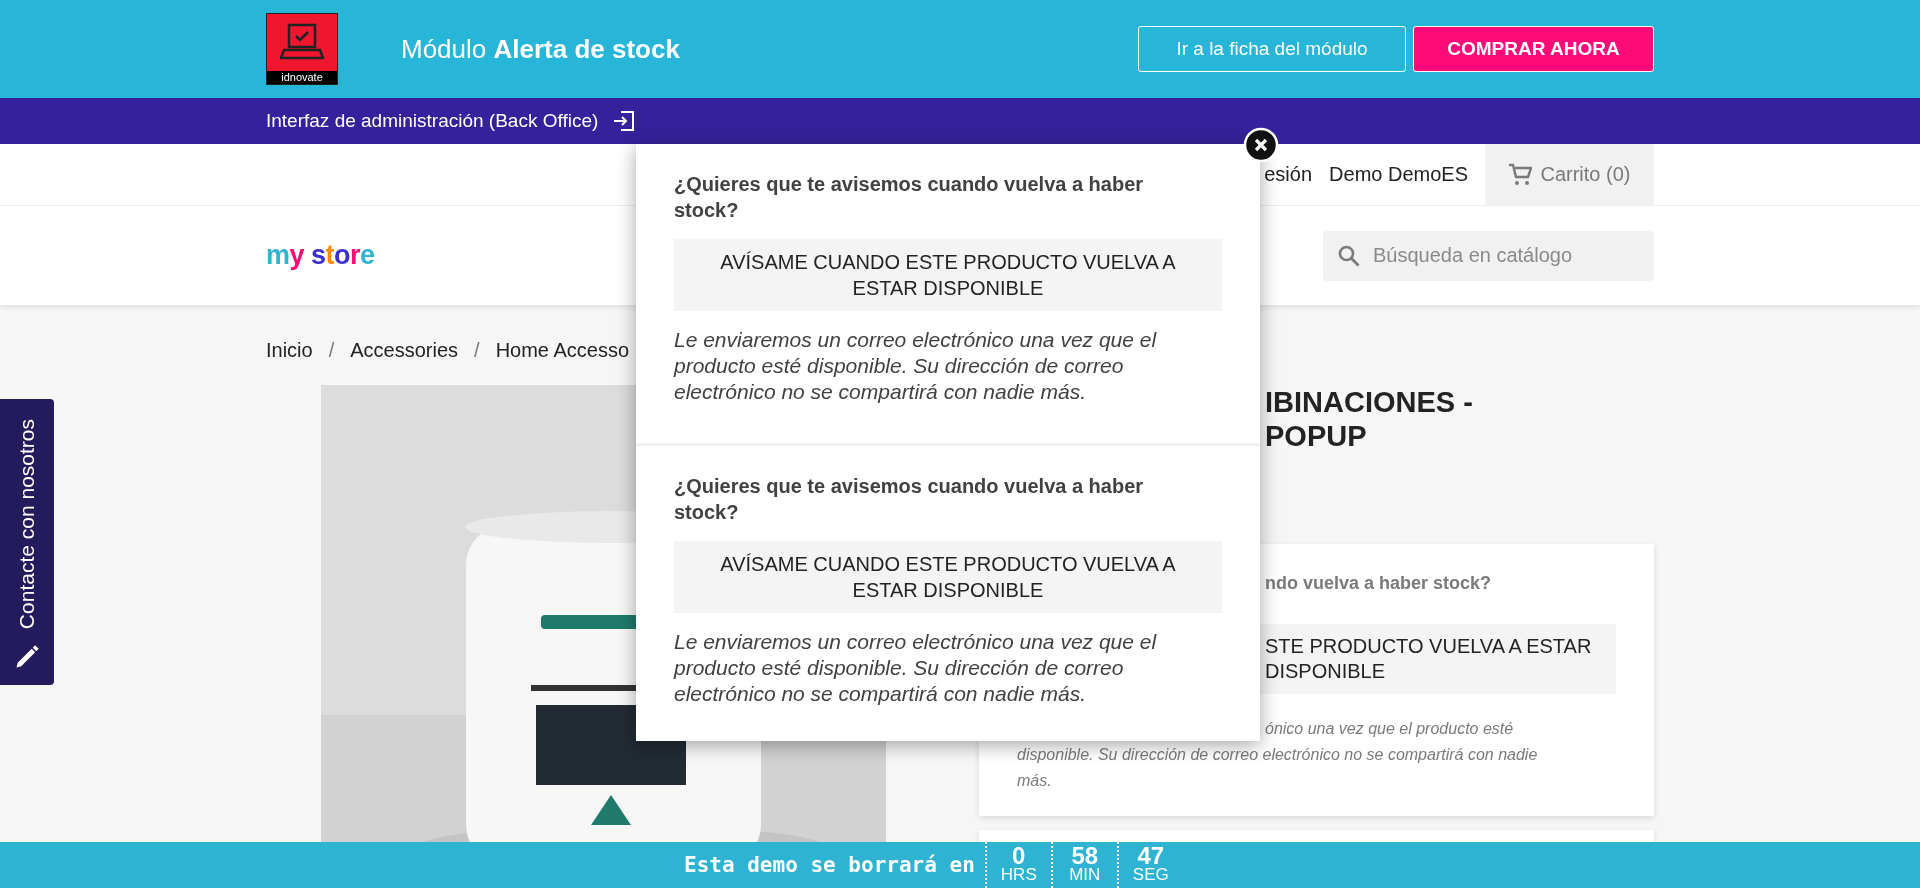 The image size is (1920, 888). I want to click on breadcrumb-link: Accessories, so click(404, 350).